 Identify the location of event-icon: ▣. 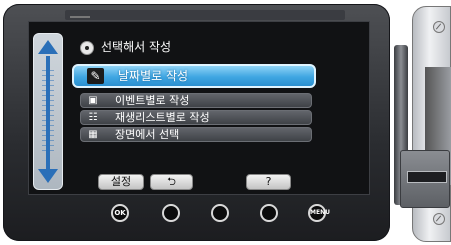
(93, 100).